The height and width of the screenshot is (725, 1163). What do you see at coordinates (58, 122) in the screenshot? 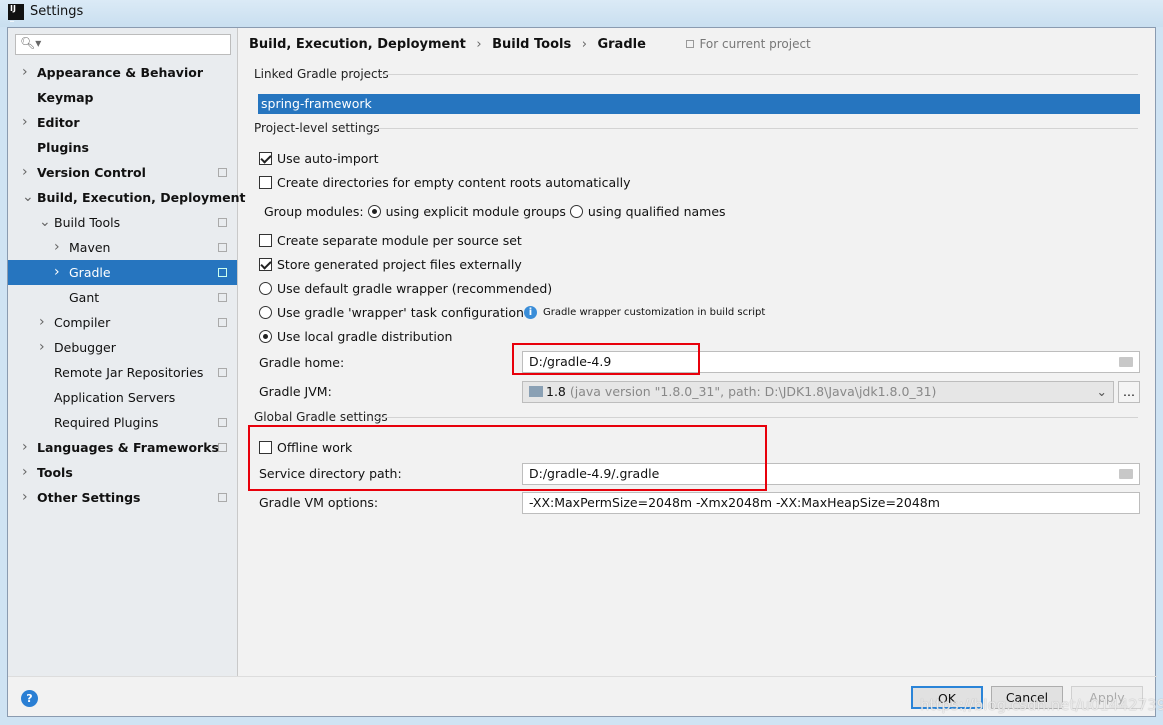
I see `sidebar-item-label: Editor` at bounding box center [58, 122].